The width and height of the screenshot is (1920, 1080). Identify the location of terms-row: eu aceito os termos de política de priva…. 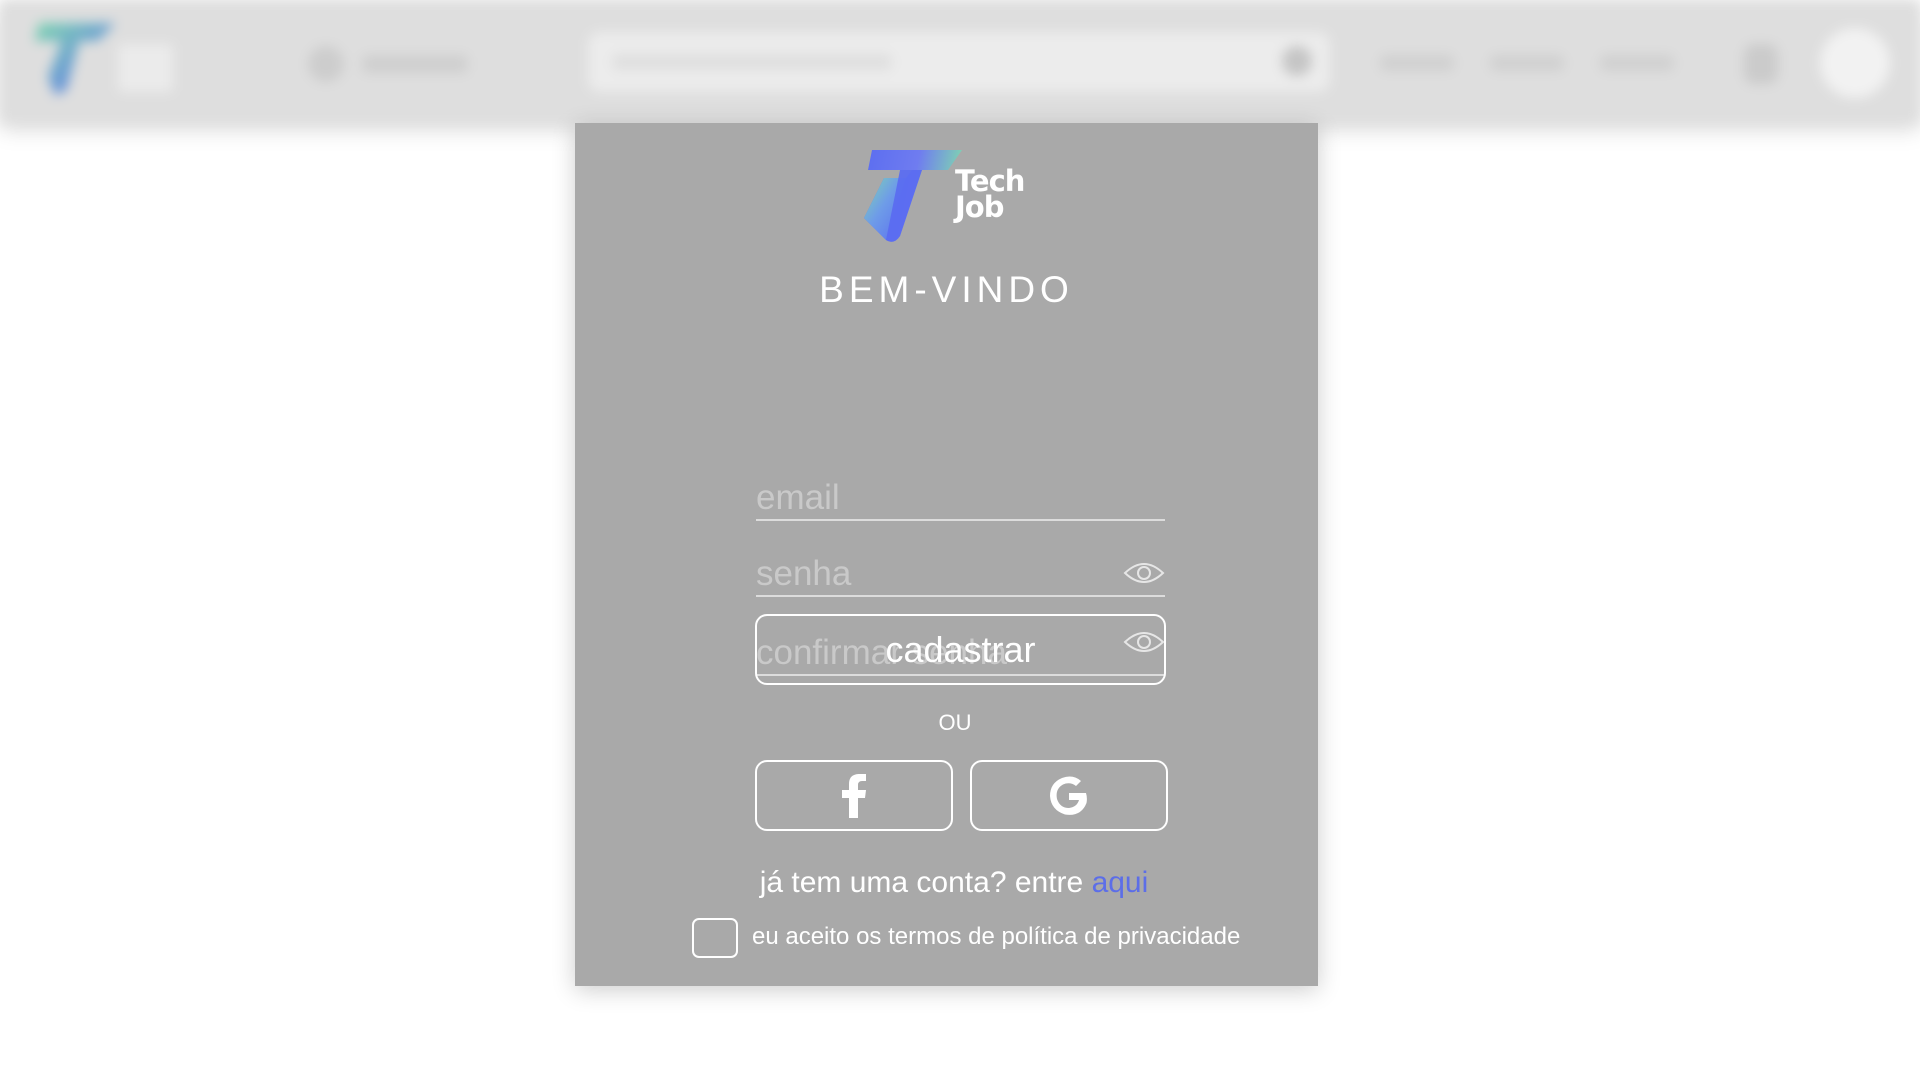
(972, 938).